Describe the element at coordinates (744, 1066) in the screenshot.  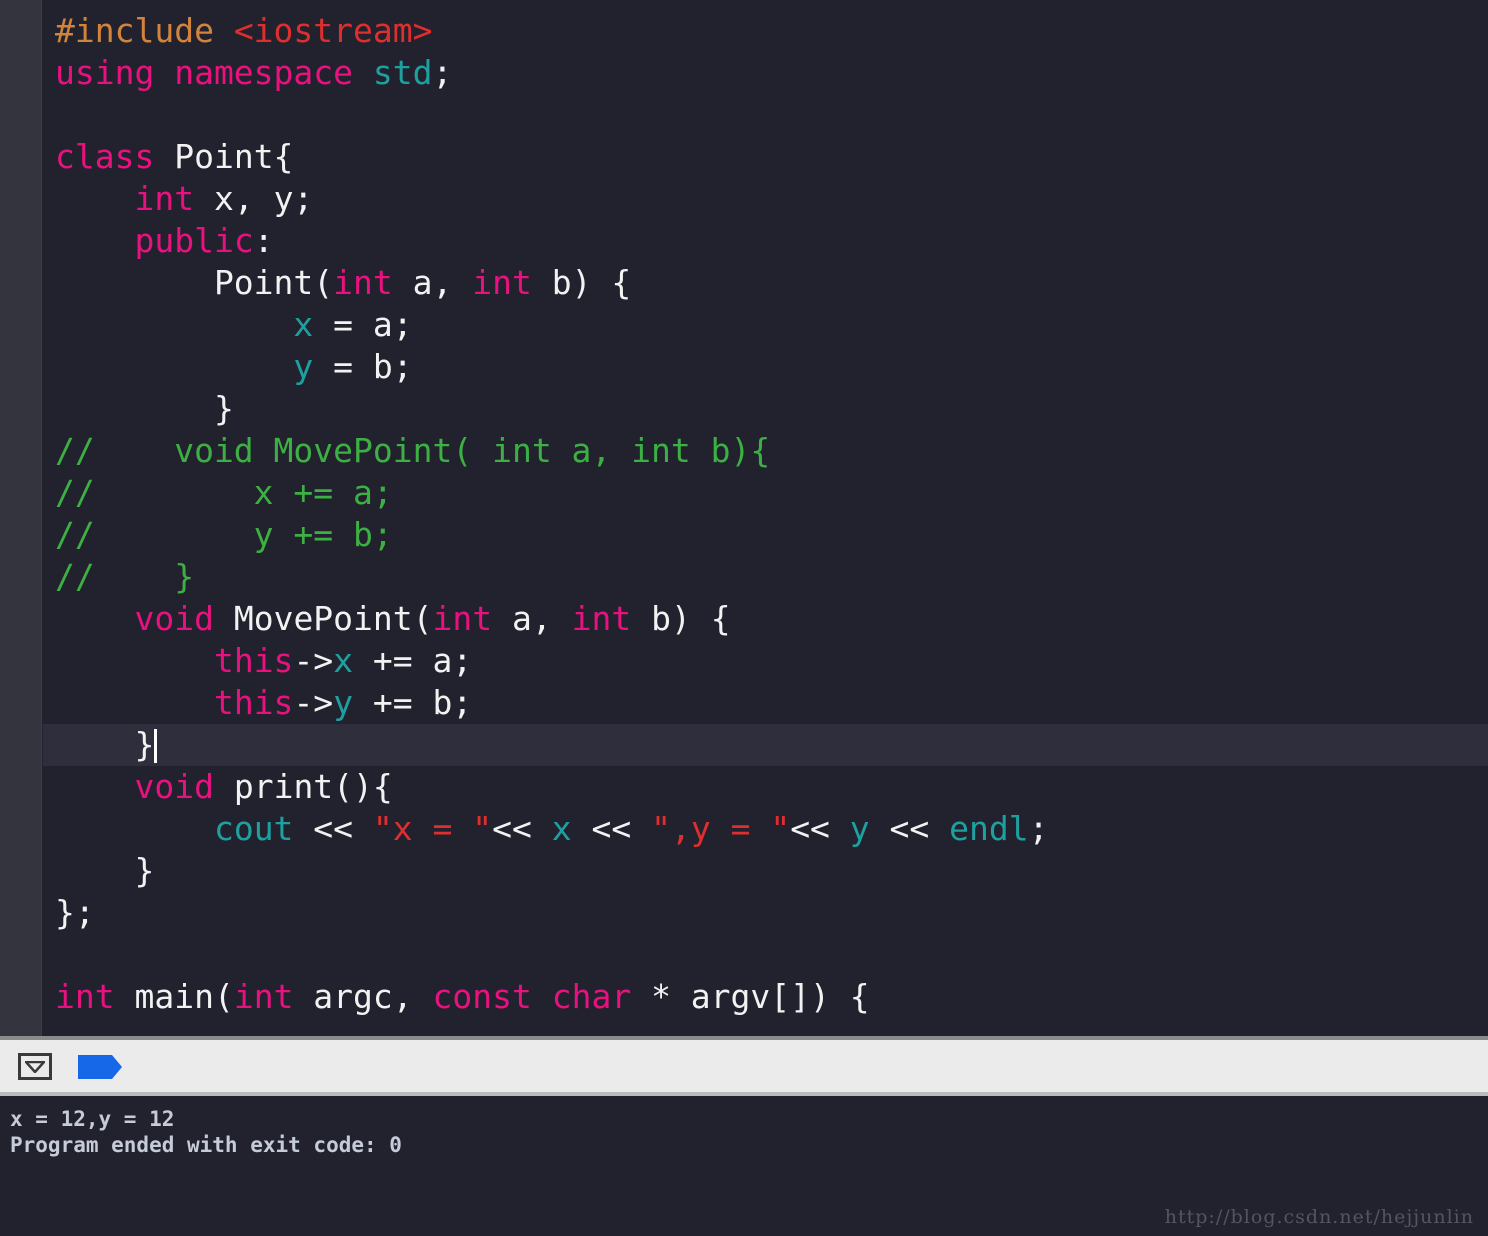
I see `debug-area-toolbar` at that location.